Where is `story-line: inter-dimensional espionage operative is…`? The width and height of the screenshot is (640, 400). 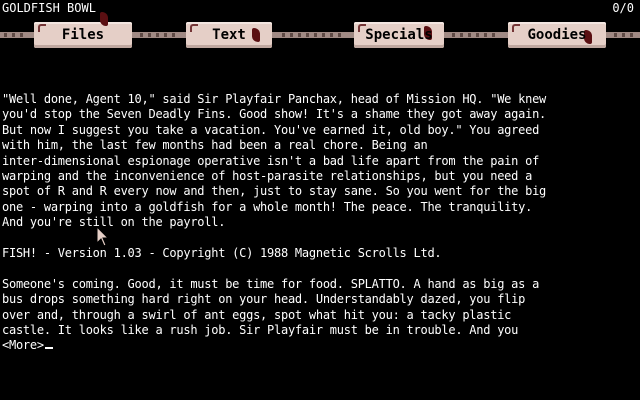 story-line: inter-dimensional espionage operative is… is located at coordinates (271, 160).